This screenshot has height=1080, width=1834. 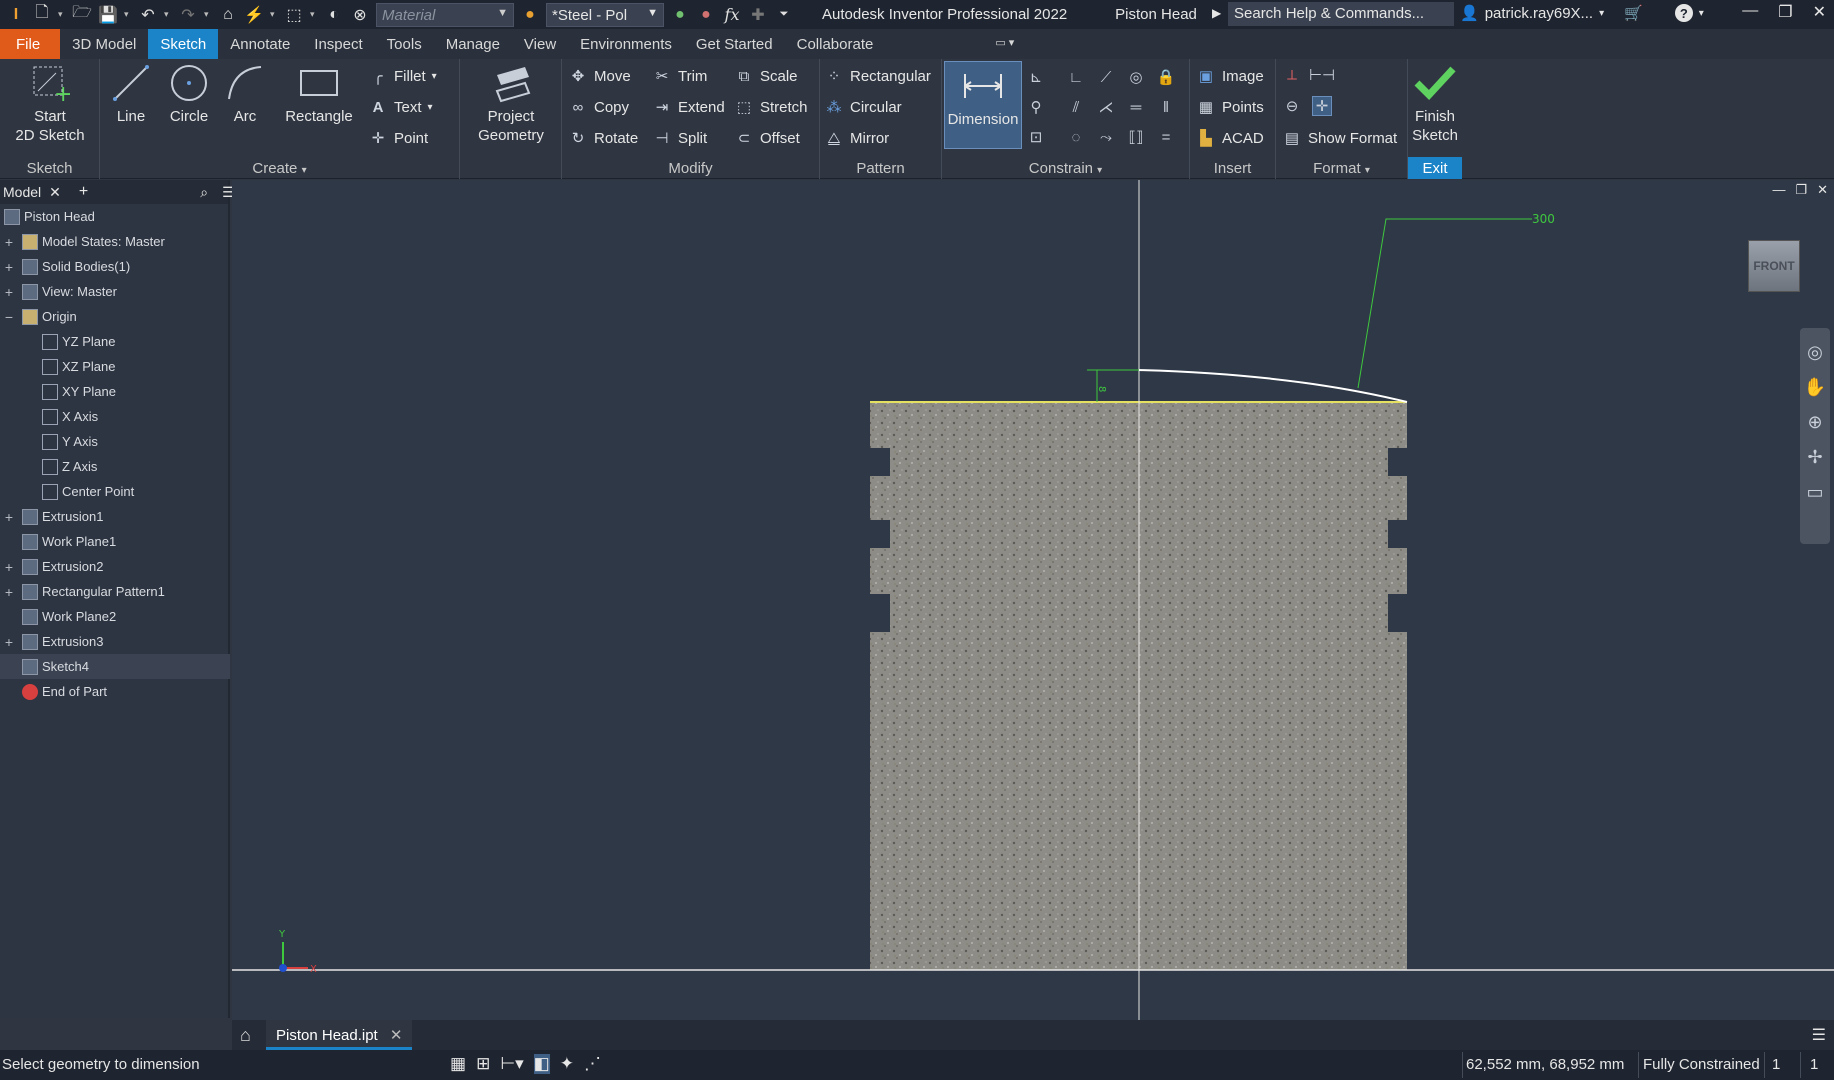 What do you see at coordinates (540, 44) in the screenshot?
I see `tab-view: View` at bounding box center [540, 44].